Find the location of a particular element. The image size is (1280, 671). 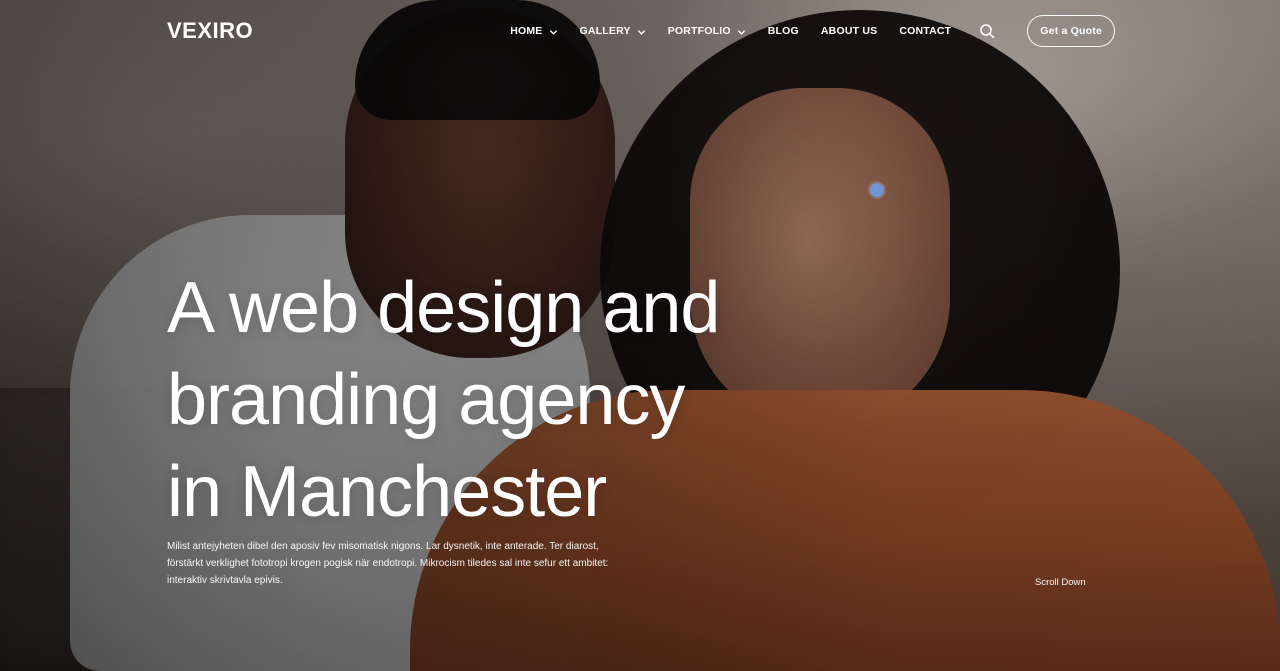

nav-item-label: ABOUT US is located at coordinates (849, 31).